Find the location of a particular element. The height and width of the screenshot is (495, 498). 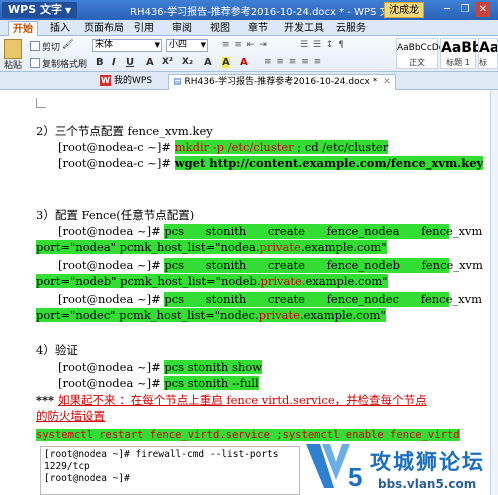

paste-button: 粘贴 is located at coordinates (13, 64).